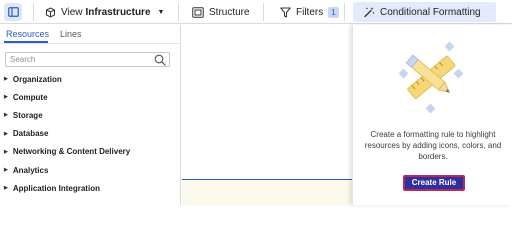 The width and height of the screenshot is (512, 240). Describe the element at coordinates (161, 12) in the screenshot. I see `caret-down-icon: ▼` at that location.